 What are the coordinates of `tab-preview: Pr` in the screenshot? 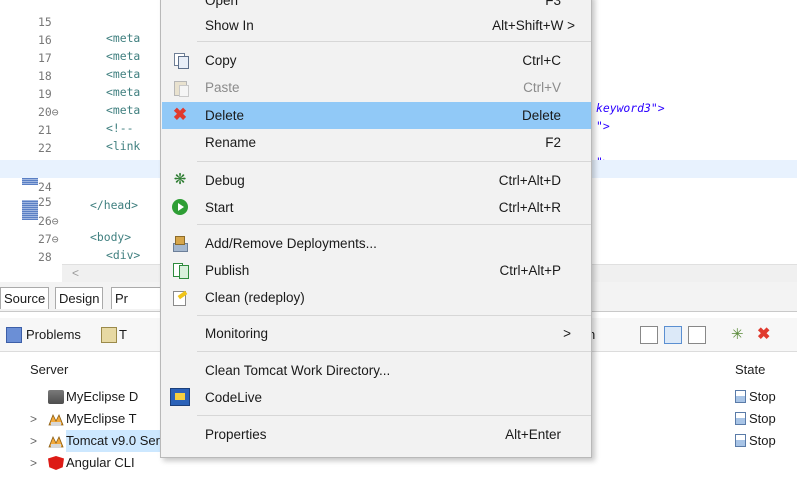 It's located at (136, 298).